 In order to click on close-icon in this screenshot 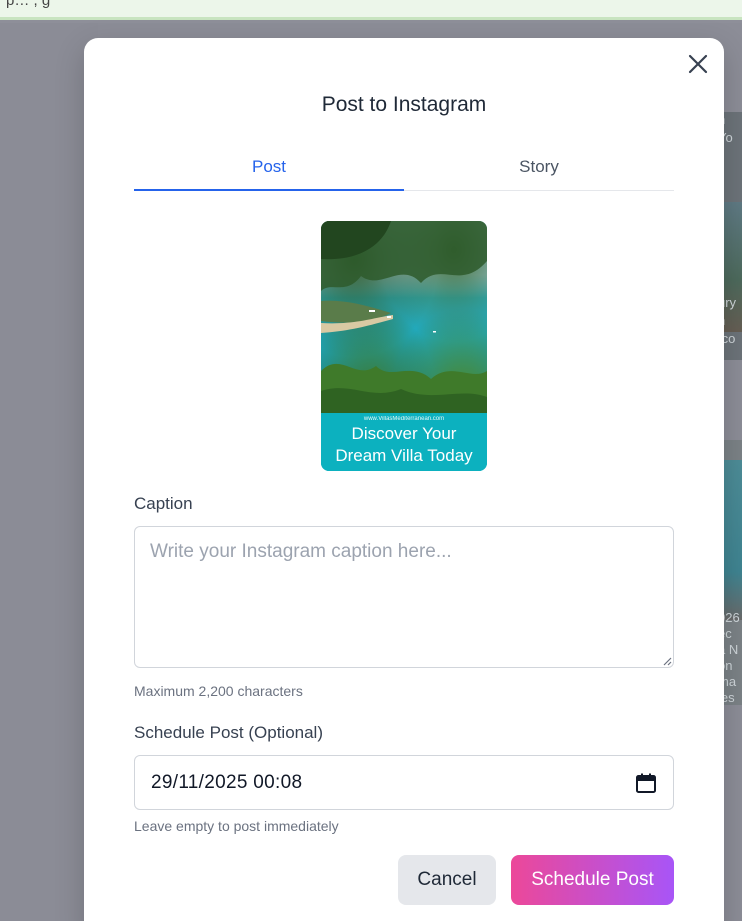, I will do `click(698, 64)`.